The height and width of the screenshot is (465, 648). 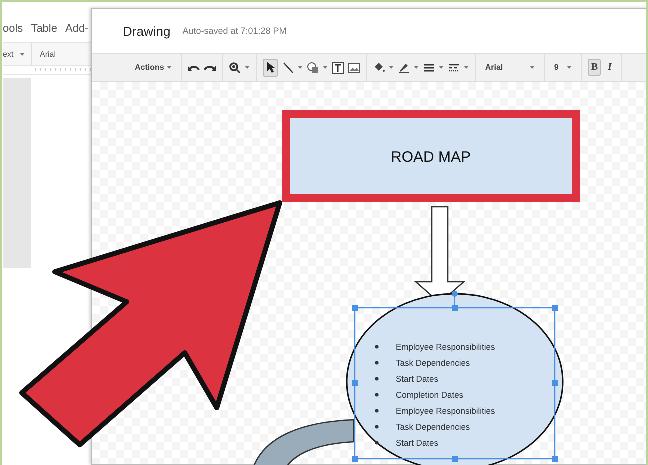 I want to click on title-box-text: ROAD MAP, so click(x=431, y=157).